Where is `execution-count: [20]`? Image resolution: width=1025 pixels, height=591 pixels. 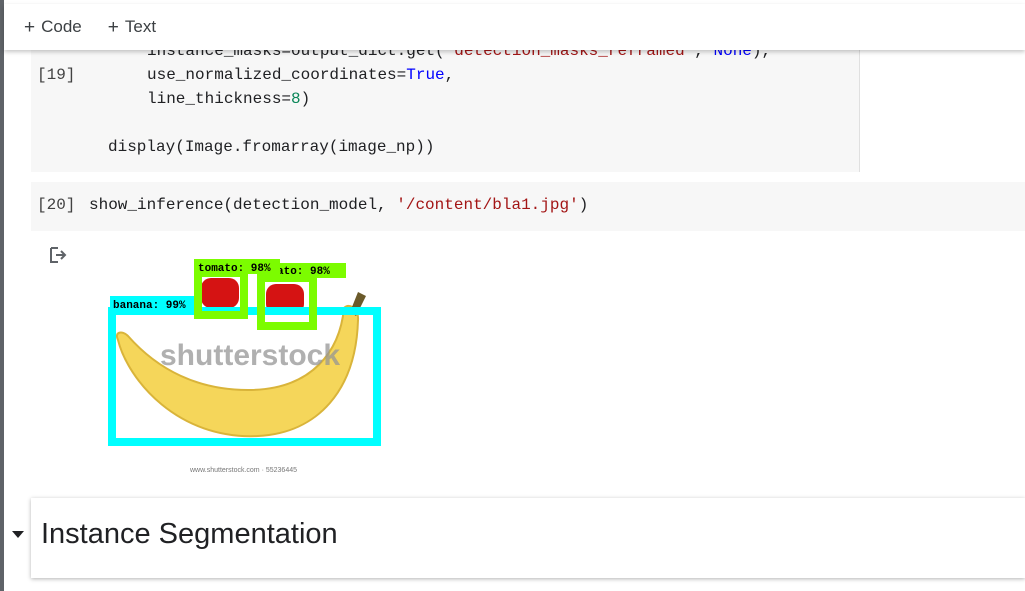 execution-count: [20] is located at coordinates (56, 205).